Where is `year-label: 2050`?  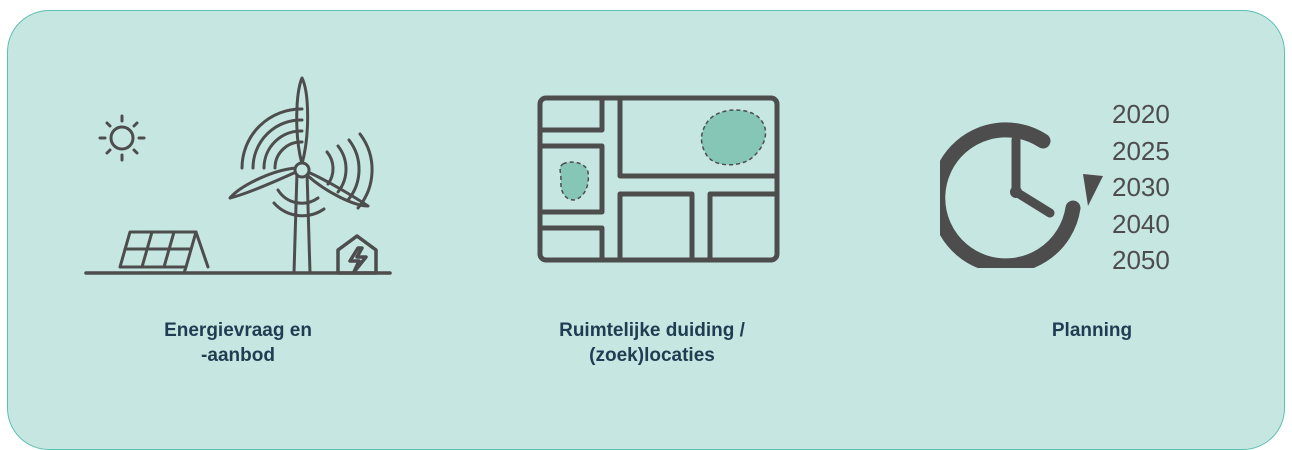 year-label: 2050 is located at coordinates (1141, 260).